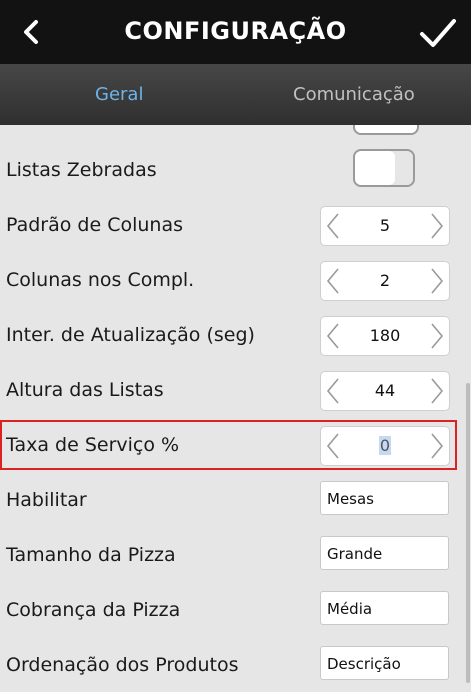  I want to click on row-tamanho-pizza: Tamanho da Pizza Grande, so click(235, 557).